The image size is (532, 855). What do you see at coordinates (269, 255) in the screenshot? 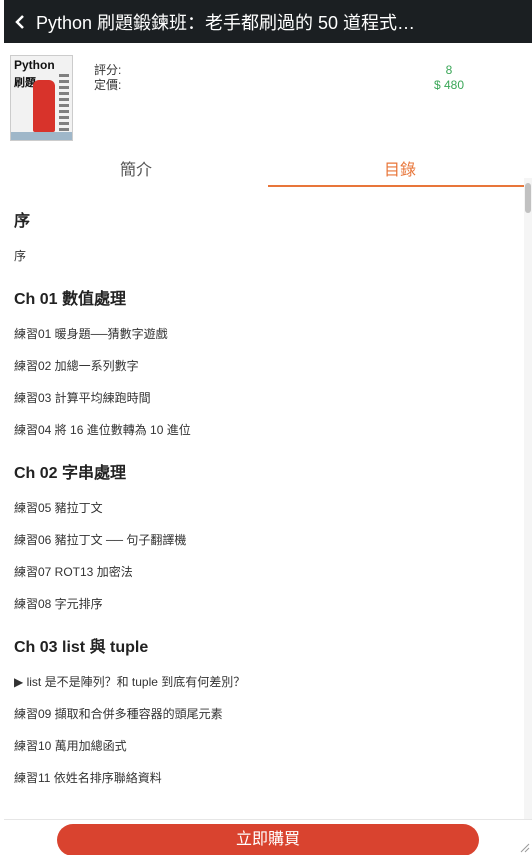
I see `toc-item: 序` at bounding box center [269, 255].